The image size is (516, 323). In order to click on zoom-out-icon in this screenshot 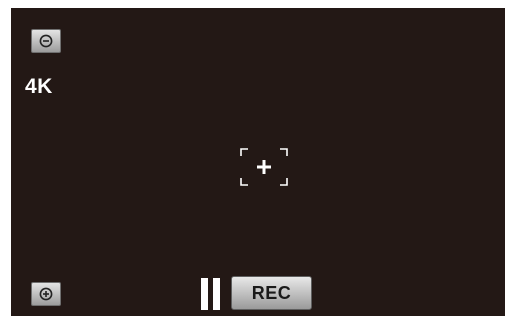, I will do `click(46, 41)`.